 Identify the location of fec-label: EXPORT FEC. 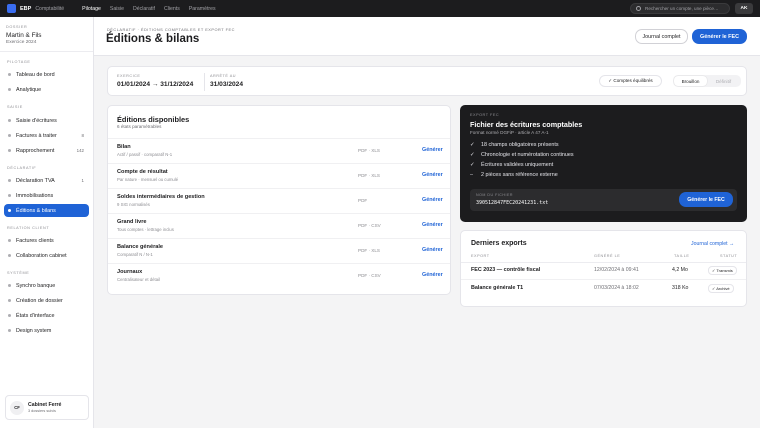
(485, 115).